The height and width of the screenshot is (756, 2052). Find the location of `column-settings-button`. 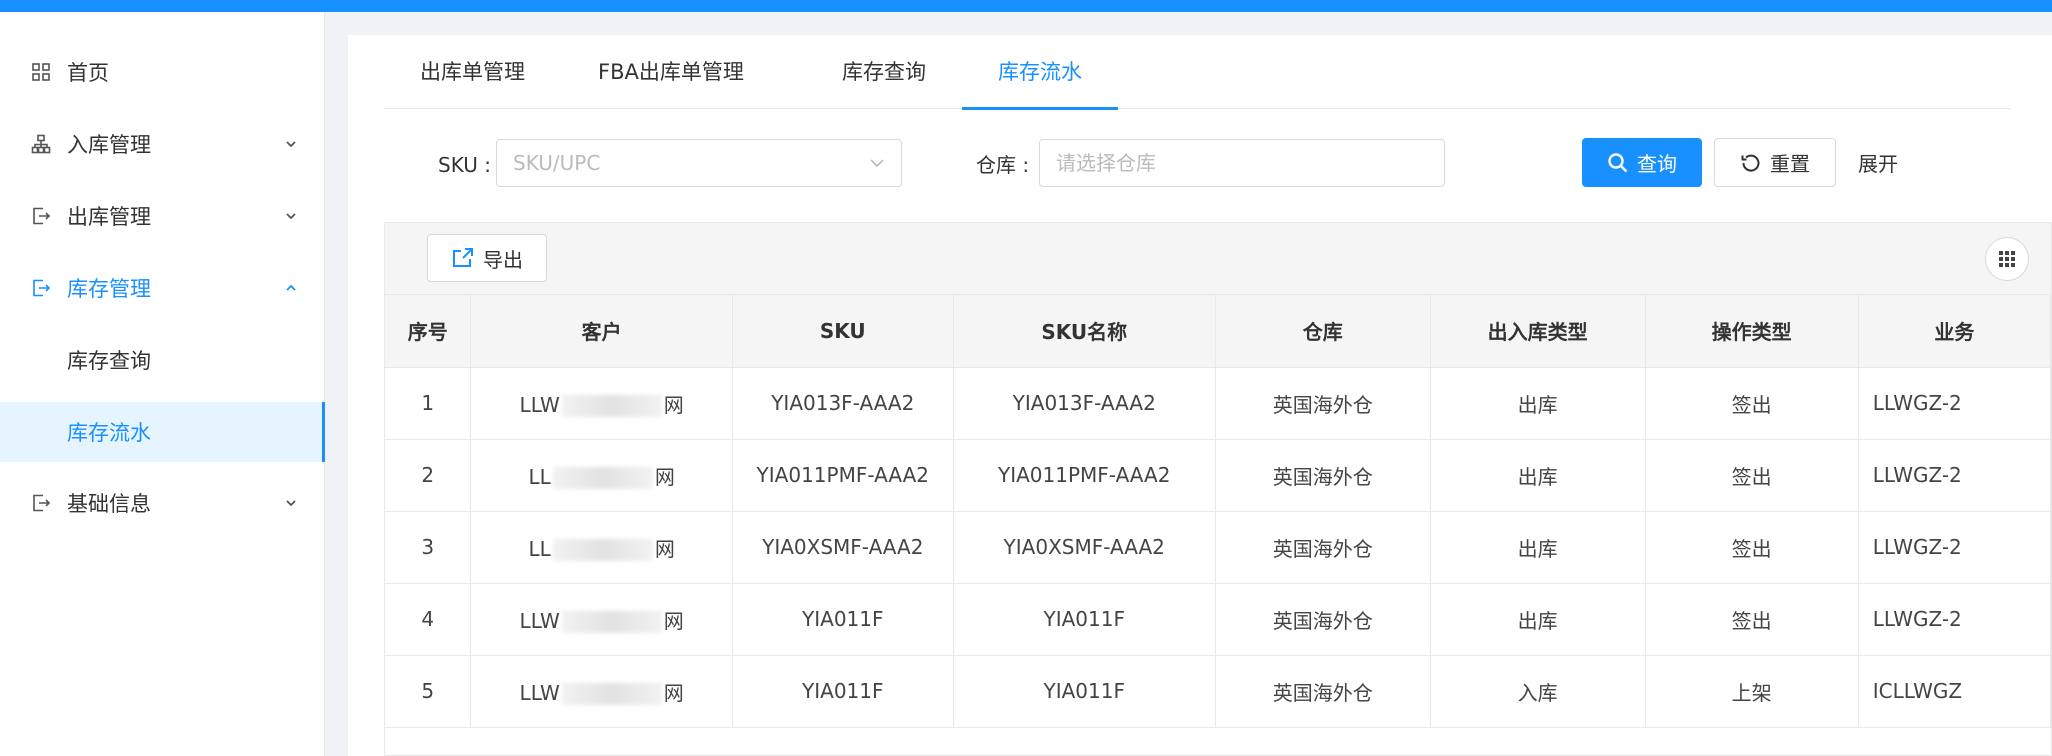

column-settings-button is located at coordinates (2007, 259).